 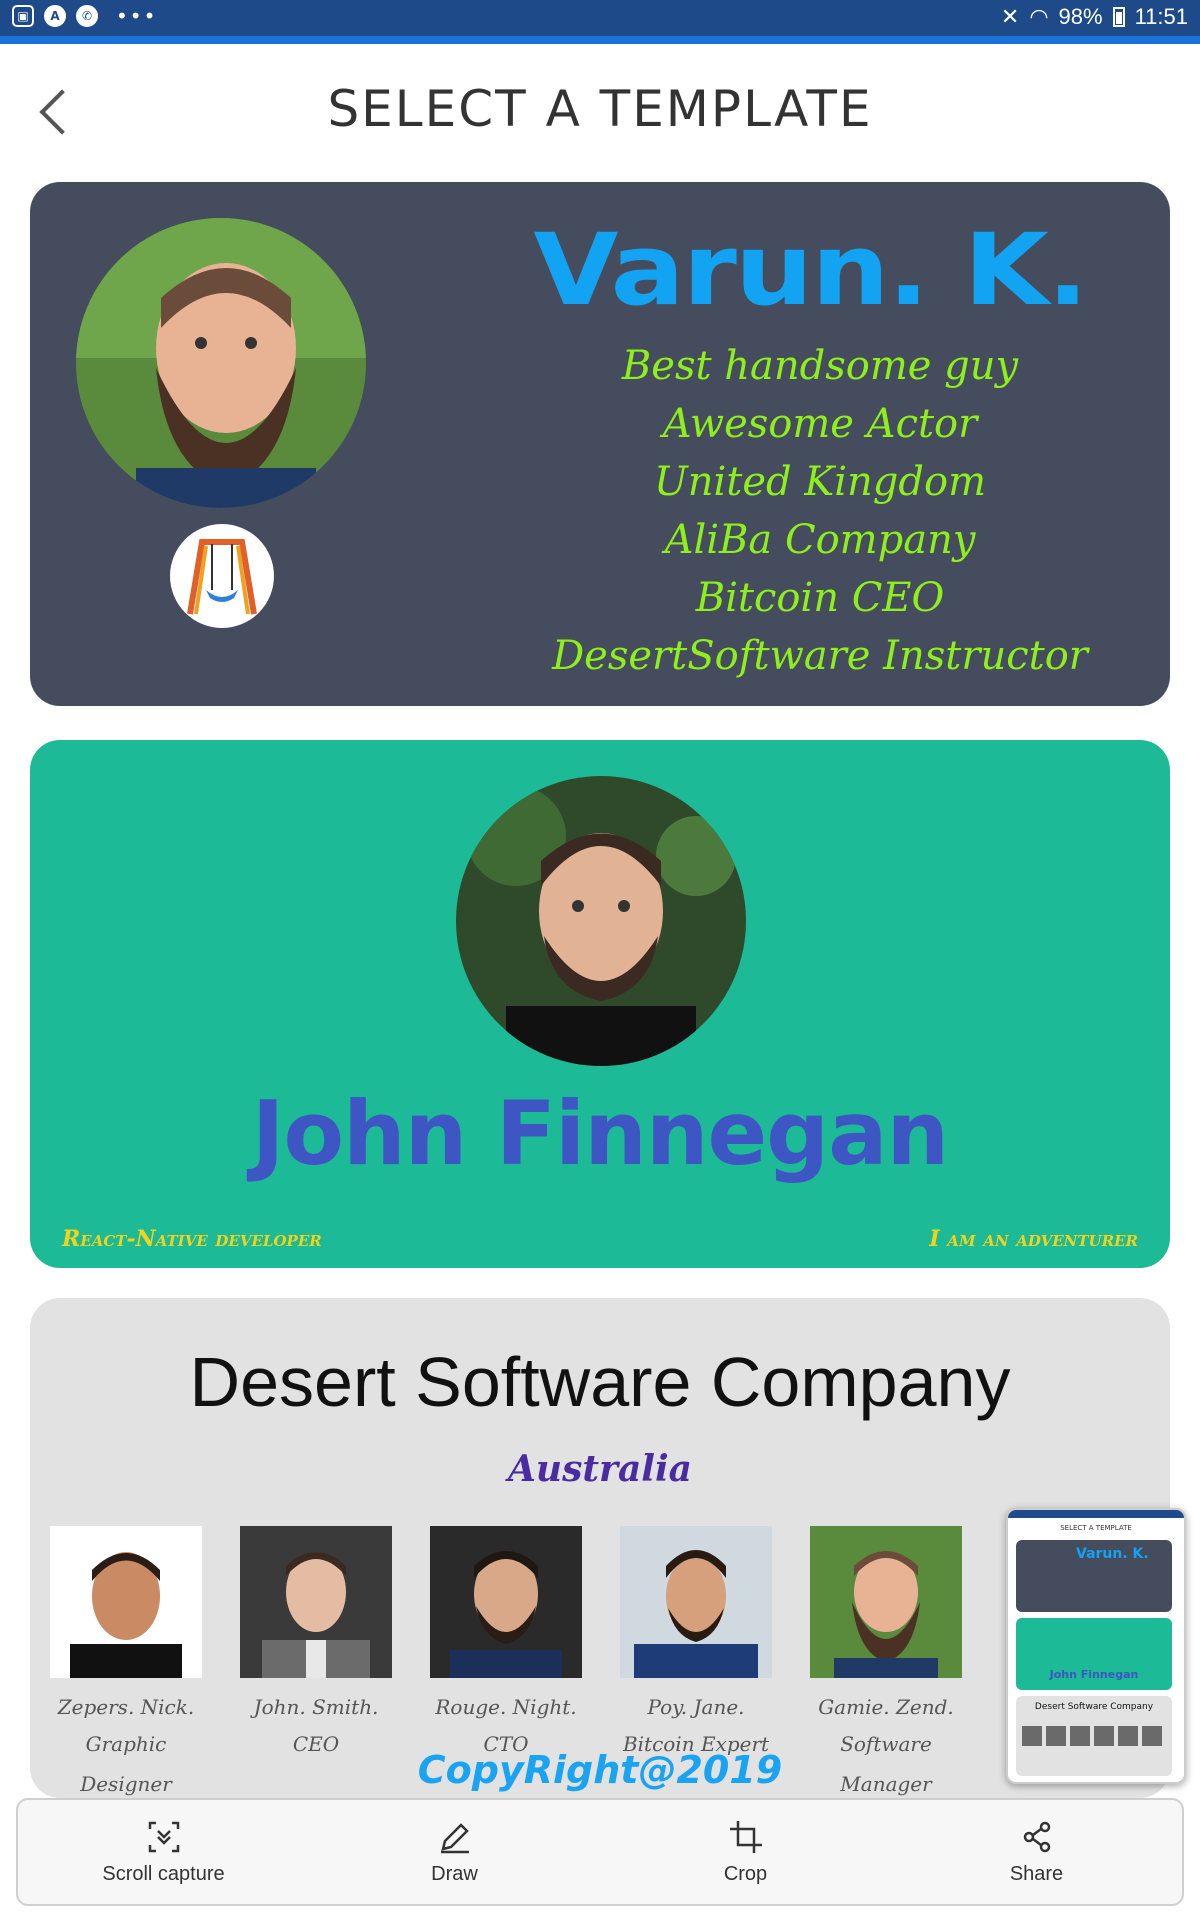 What do you see at coordinates (745, 1873) in the screenshot?
I see `toolbar-label: Crop` at bounding box center [745, 1873].